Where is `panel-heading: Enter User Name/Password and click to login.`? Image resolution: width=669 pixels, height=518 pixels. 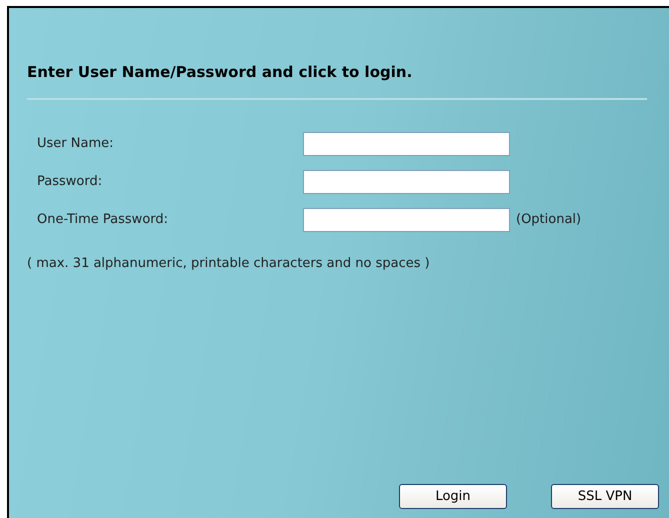 panel-heading: Enter User Name/Password and click to login. is located at coordinates (220, 72).